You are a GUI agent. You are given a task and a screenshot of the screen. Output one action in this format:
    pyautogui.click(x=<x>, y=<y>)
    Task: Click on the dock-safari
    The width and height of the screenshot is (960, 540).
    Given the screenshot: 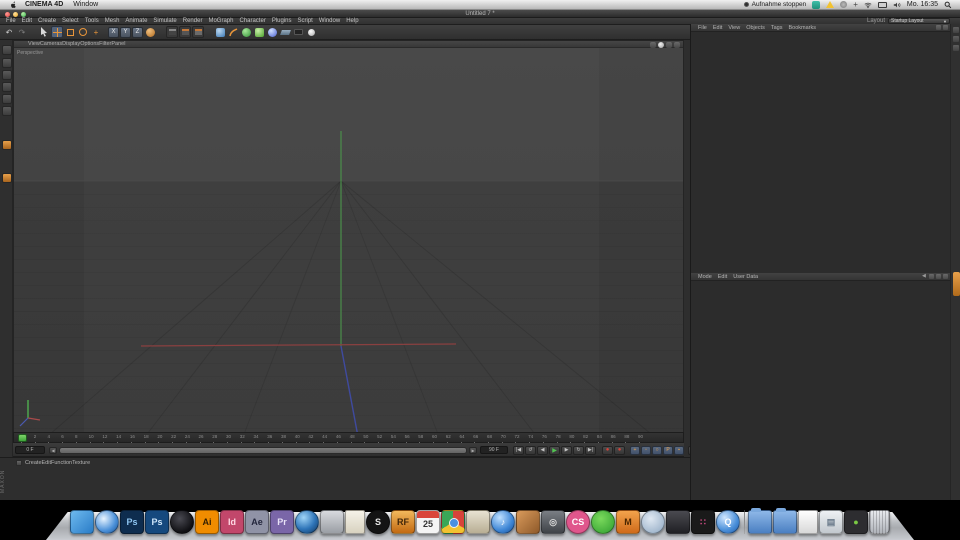 What is the action you would take?
    pyautogui.click(x=107, y=522)
    